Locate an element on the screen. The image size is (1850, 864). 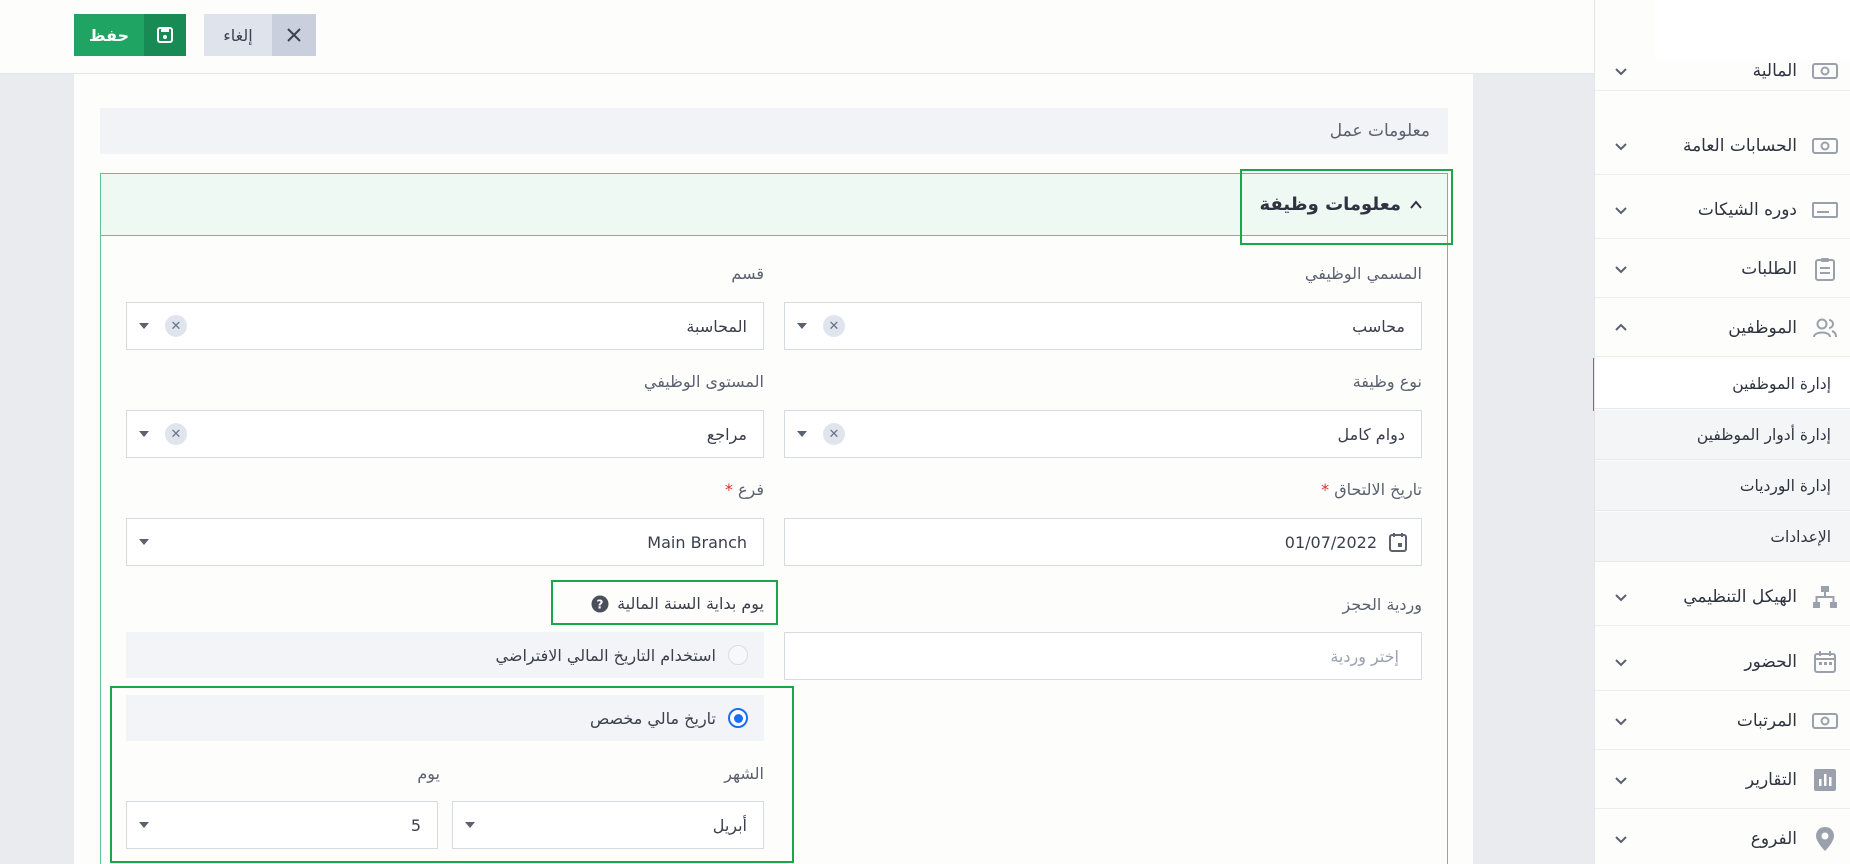
job-level-label: المستوى الوظيفي is located at coordinates (703, 381).